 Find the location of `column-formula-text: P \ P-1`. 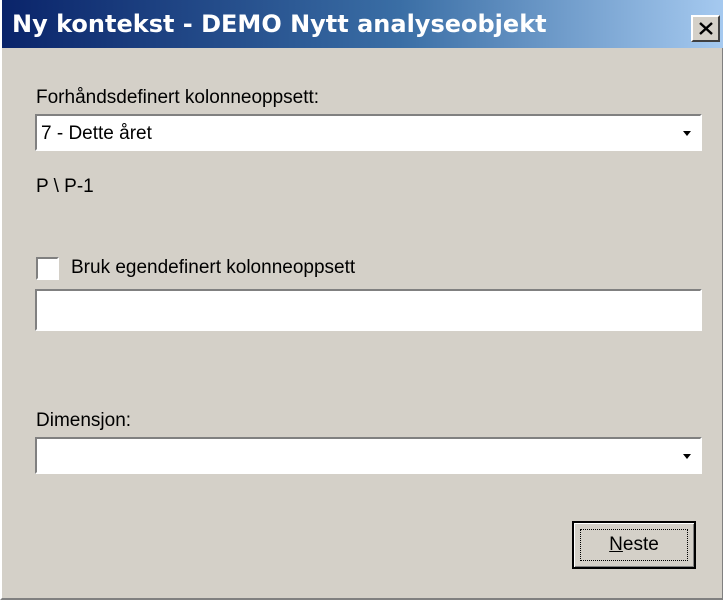

column-formula-text: P \ P-1 is located at coordinates (65, 186).